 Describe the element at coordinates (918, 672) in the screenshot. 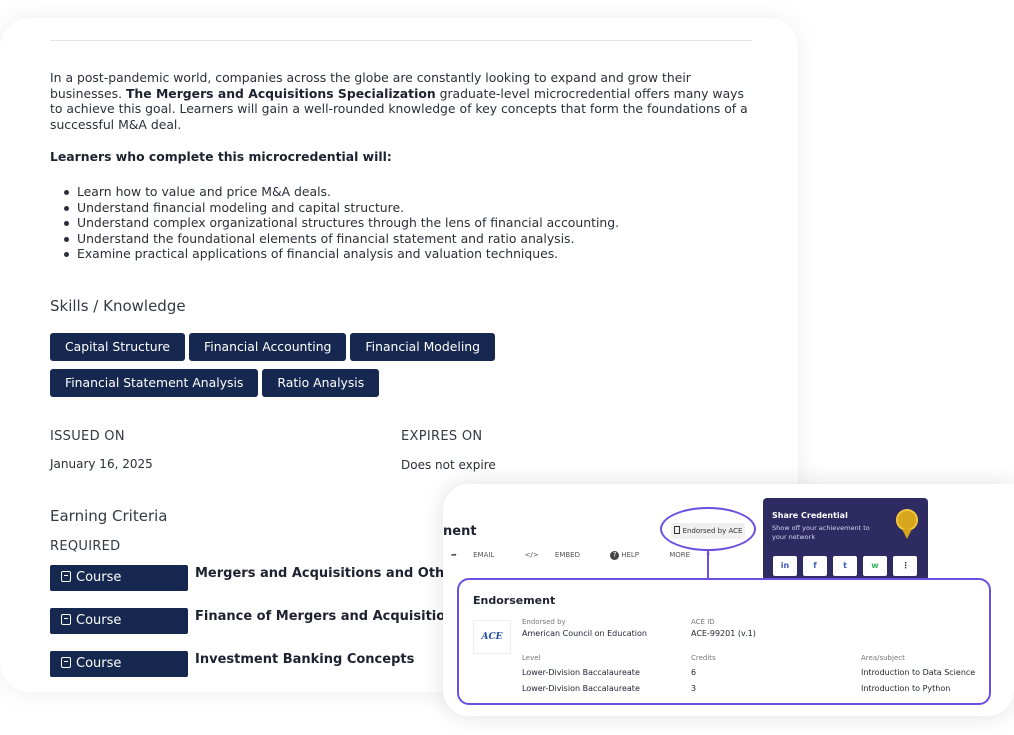

I see `area-subject-value: Introduction to Data Science` at that location.